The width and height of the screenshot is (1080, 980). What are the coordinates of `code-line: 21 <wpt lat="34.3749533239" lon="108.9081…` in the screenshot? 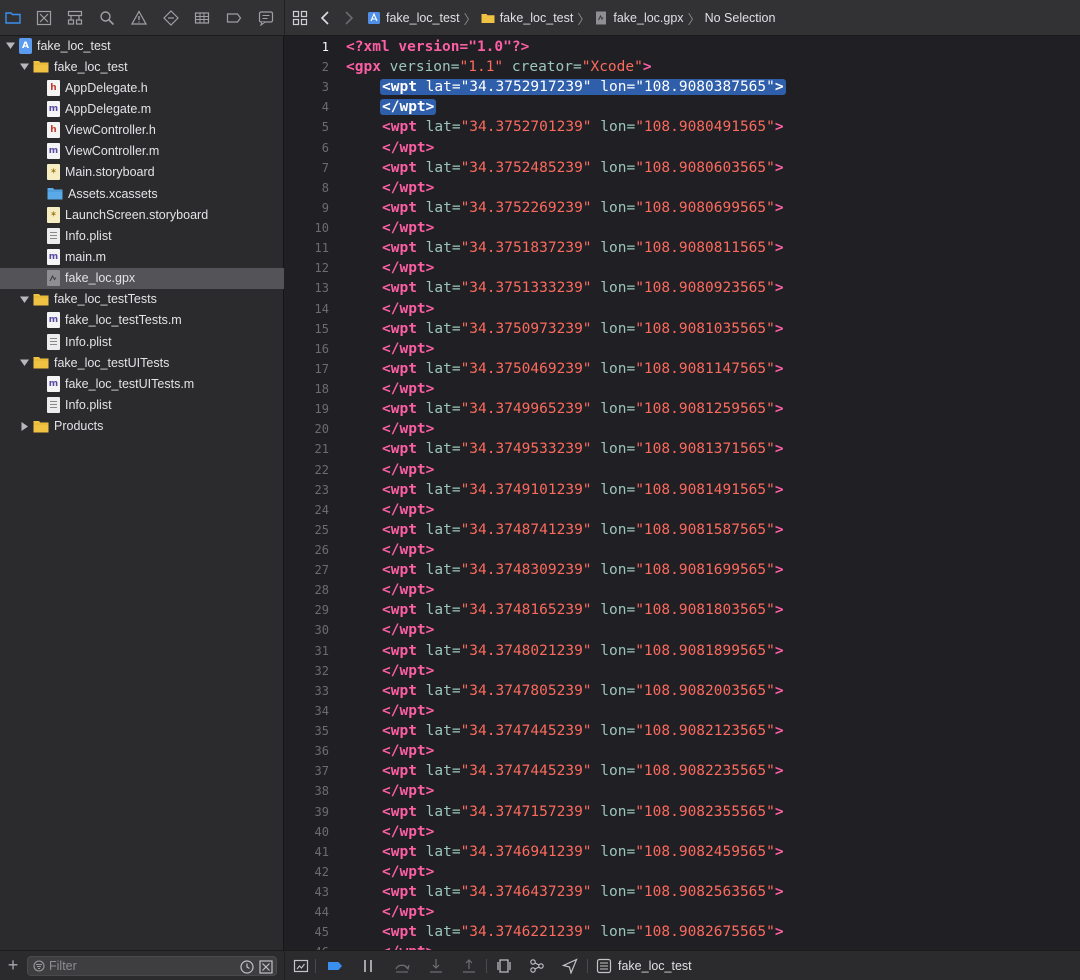 It's located at (682, 449).